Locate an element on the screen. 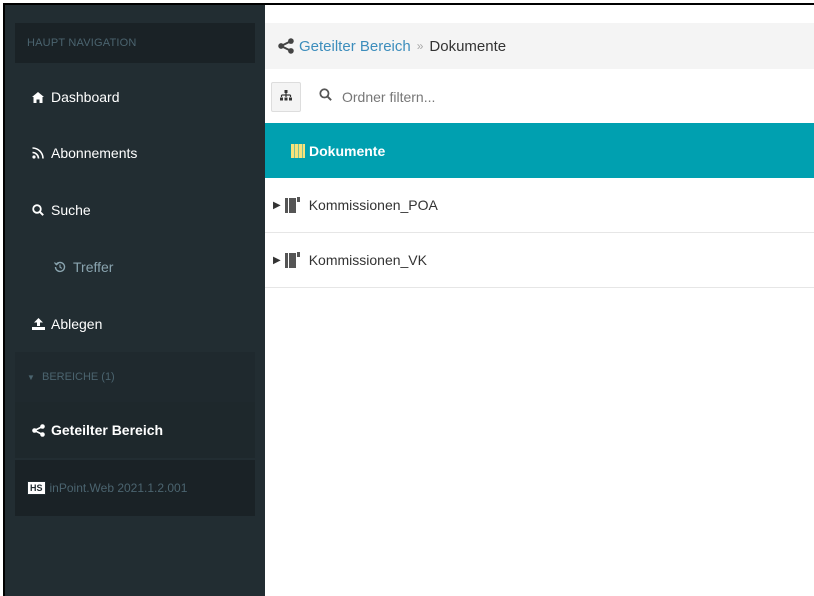 The height and width of the screenshot is (596, 814). sidebar-item-label: Dashboard is located at coordinates (85, 97).